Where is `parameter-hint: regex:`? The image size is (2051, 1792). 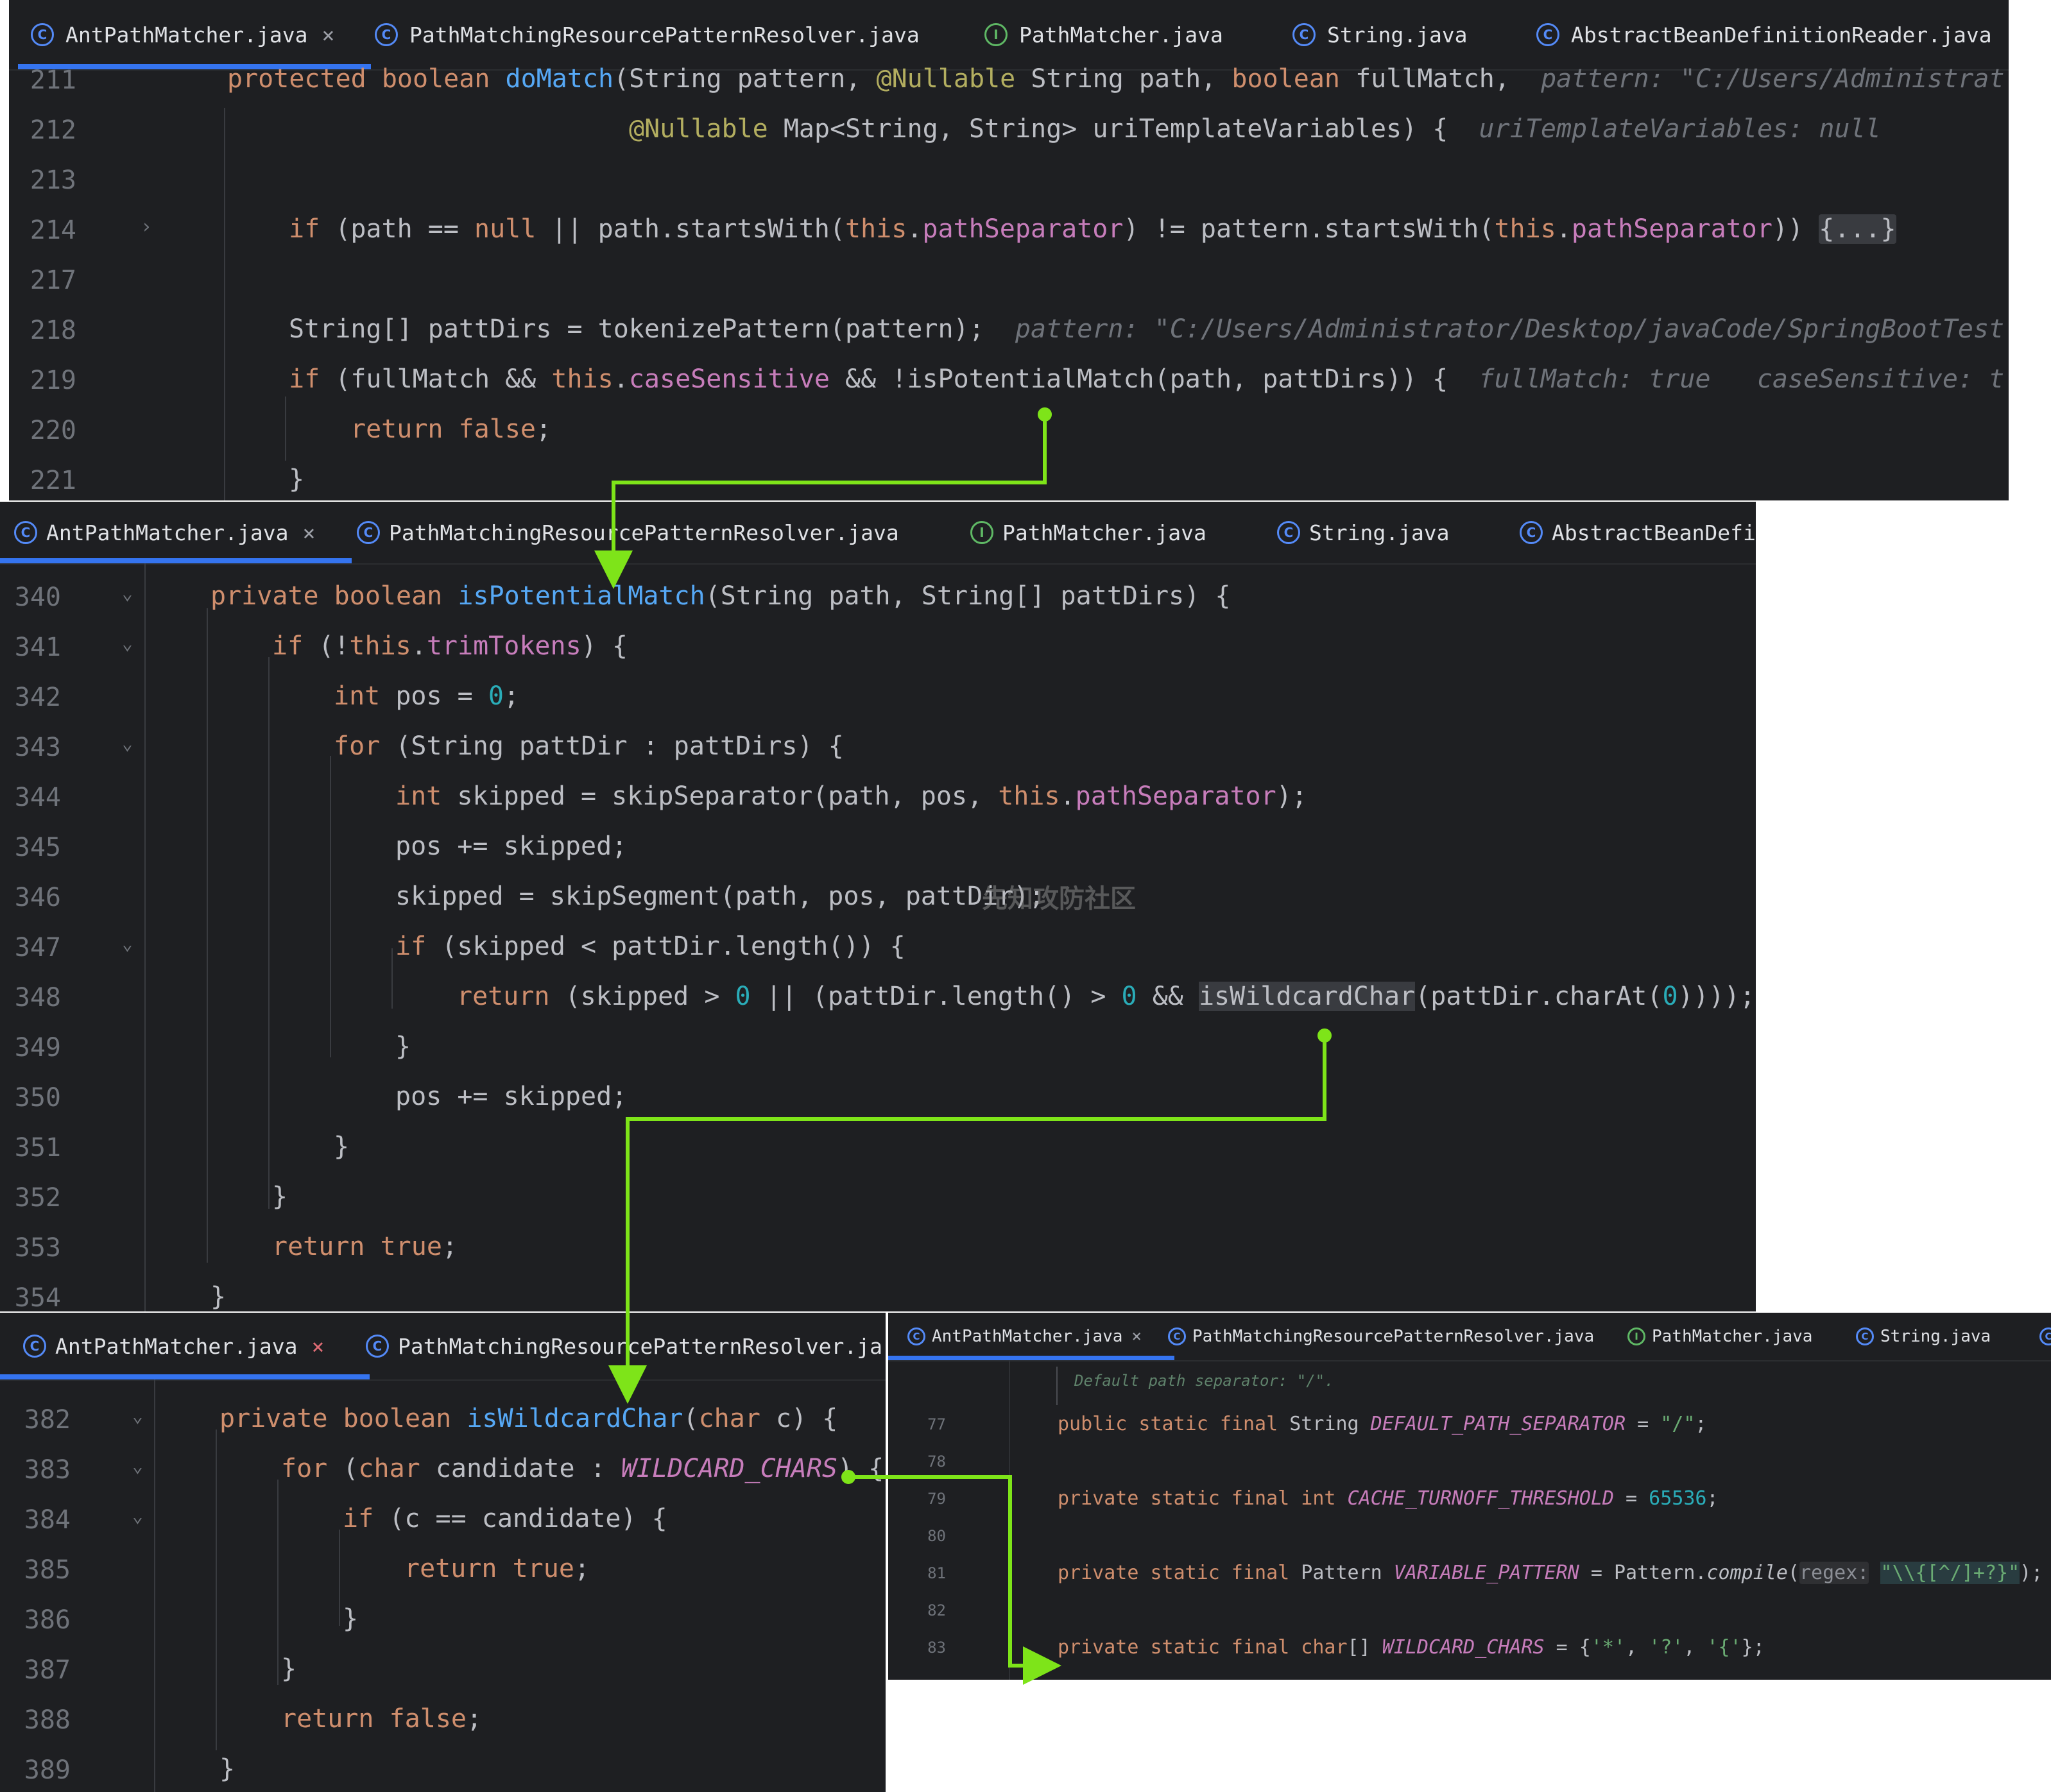
parameter-hint: regex: is located at coordinates (1834, 1573).